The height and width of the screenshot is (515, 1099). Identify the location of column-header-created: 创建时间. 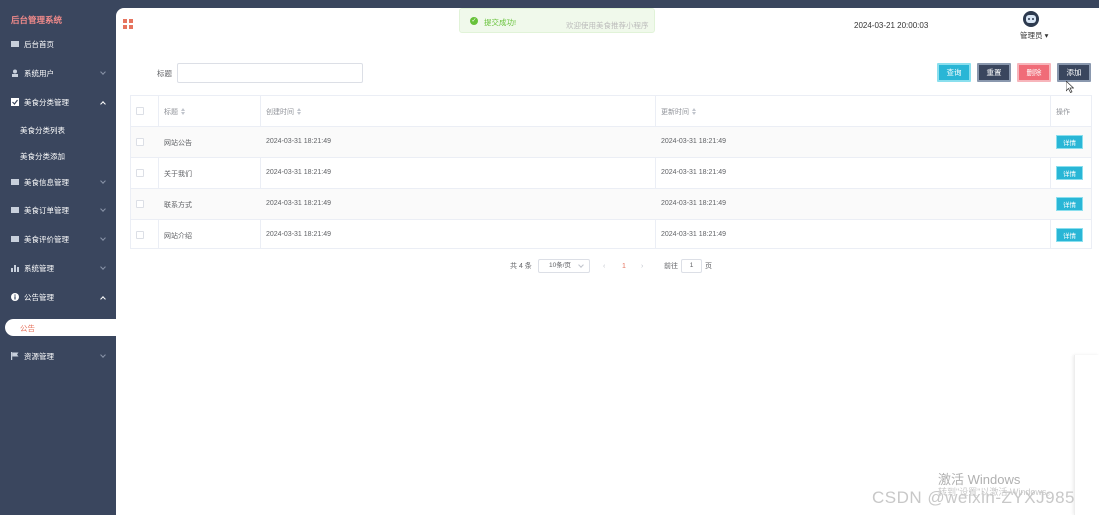
(283, 111).